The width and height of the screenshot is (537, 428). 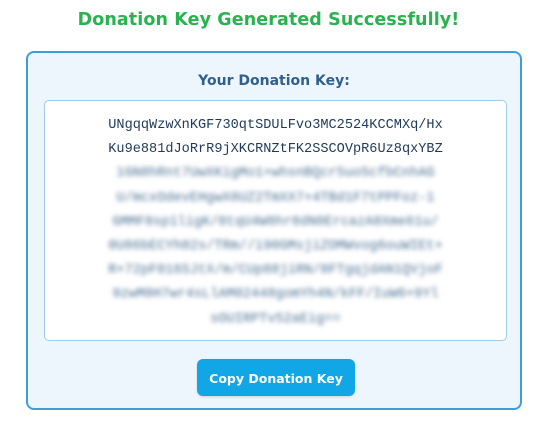 I want to click on key-line-blurred: 9zwM8H7wr4sLlAM02448gomYh4N/kFF/IuW6+9Yl, so click(x=275, y=295).